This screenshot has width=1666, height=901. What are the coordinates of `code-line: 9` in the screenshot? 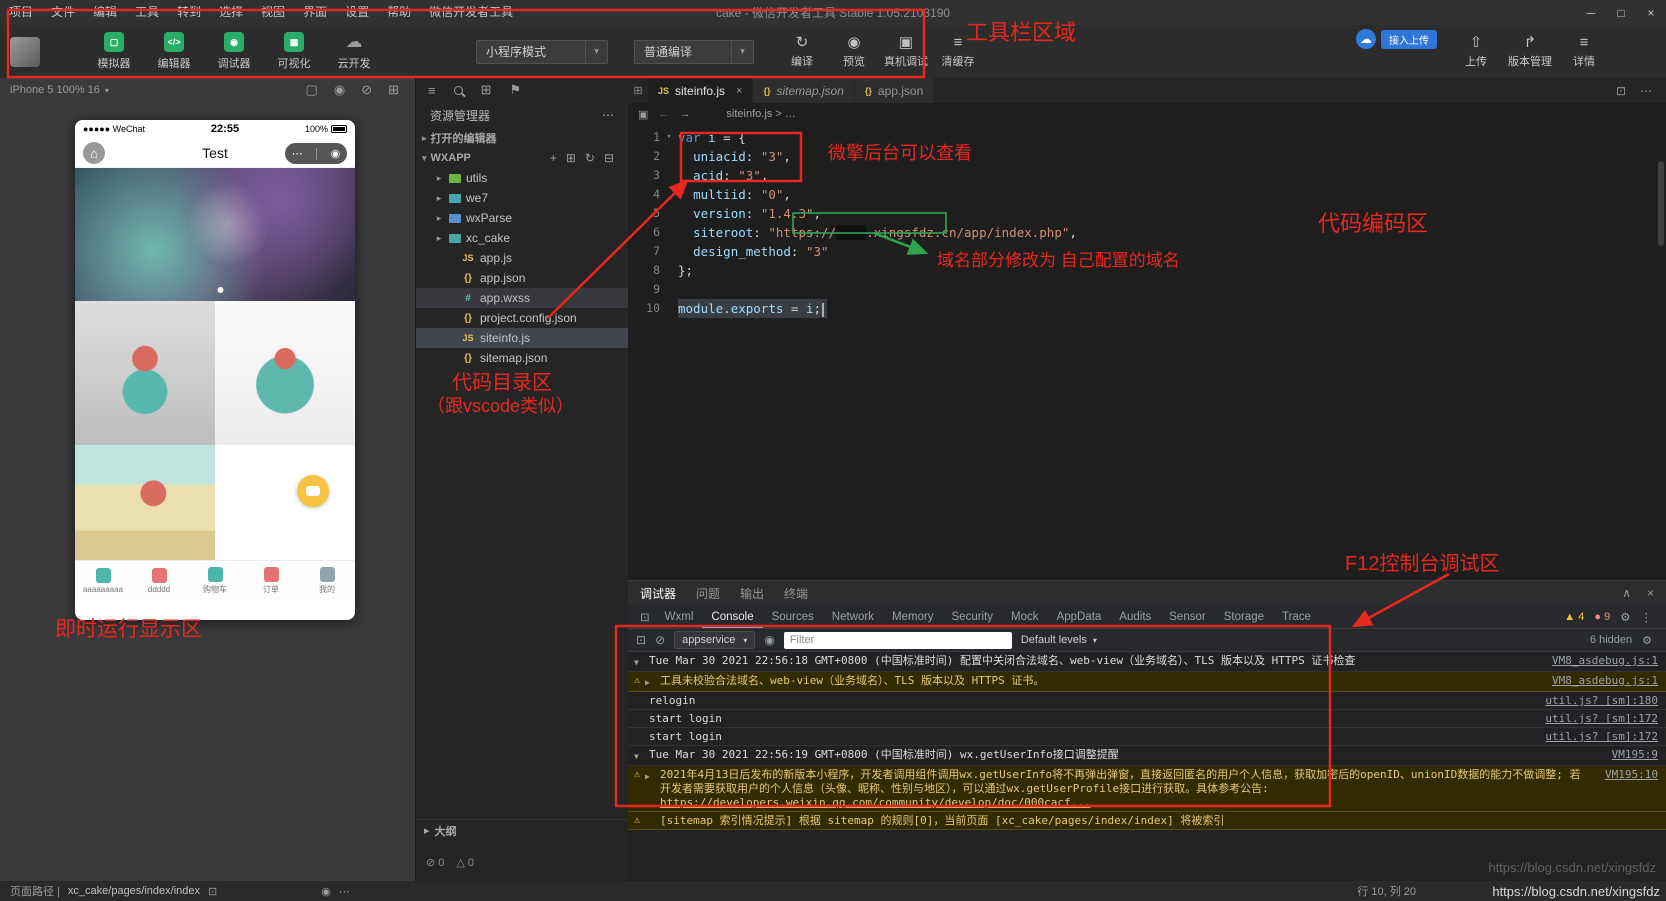 It's located at (1147, 289).